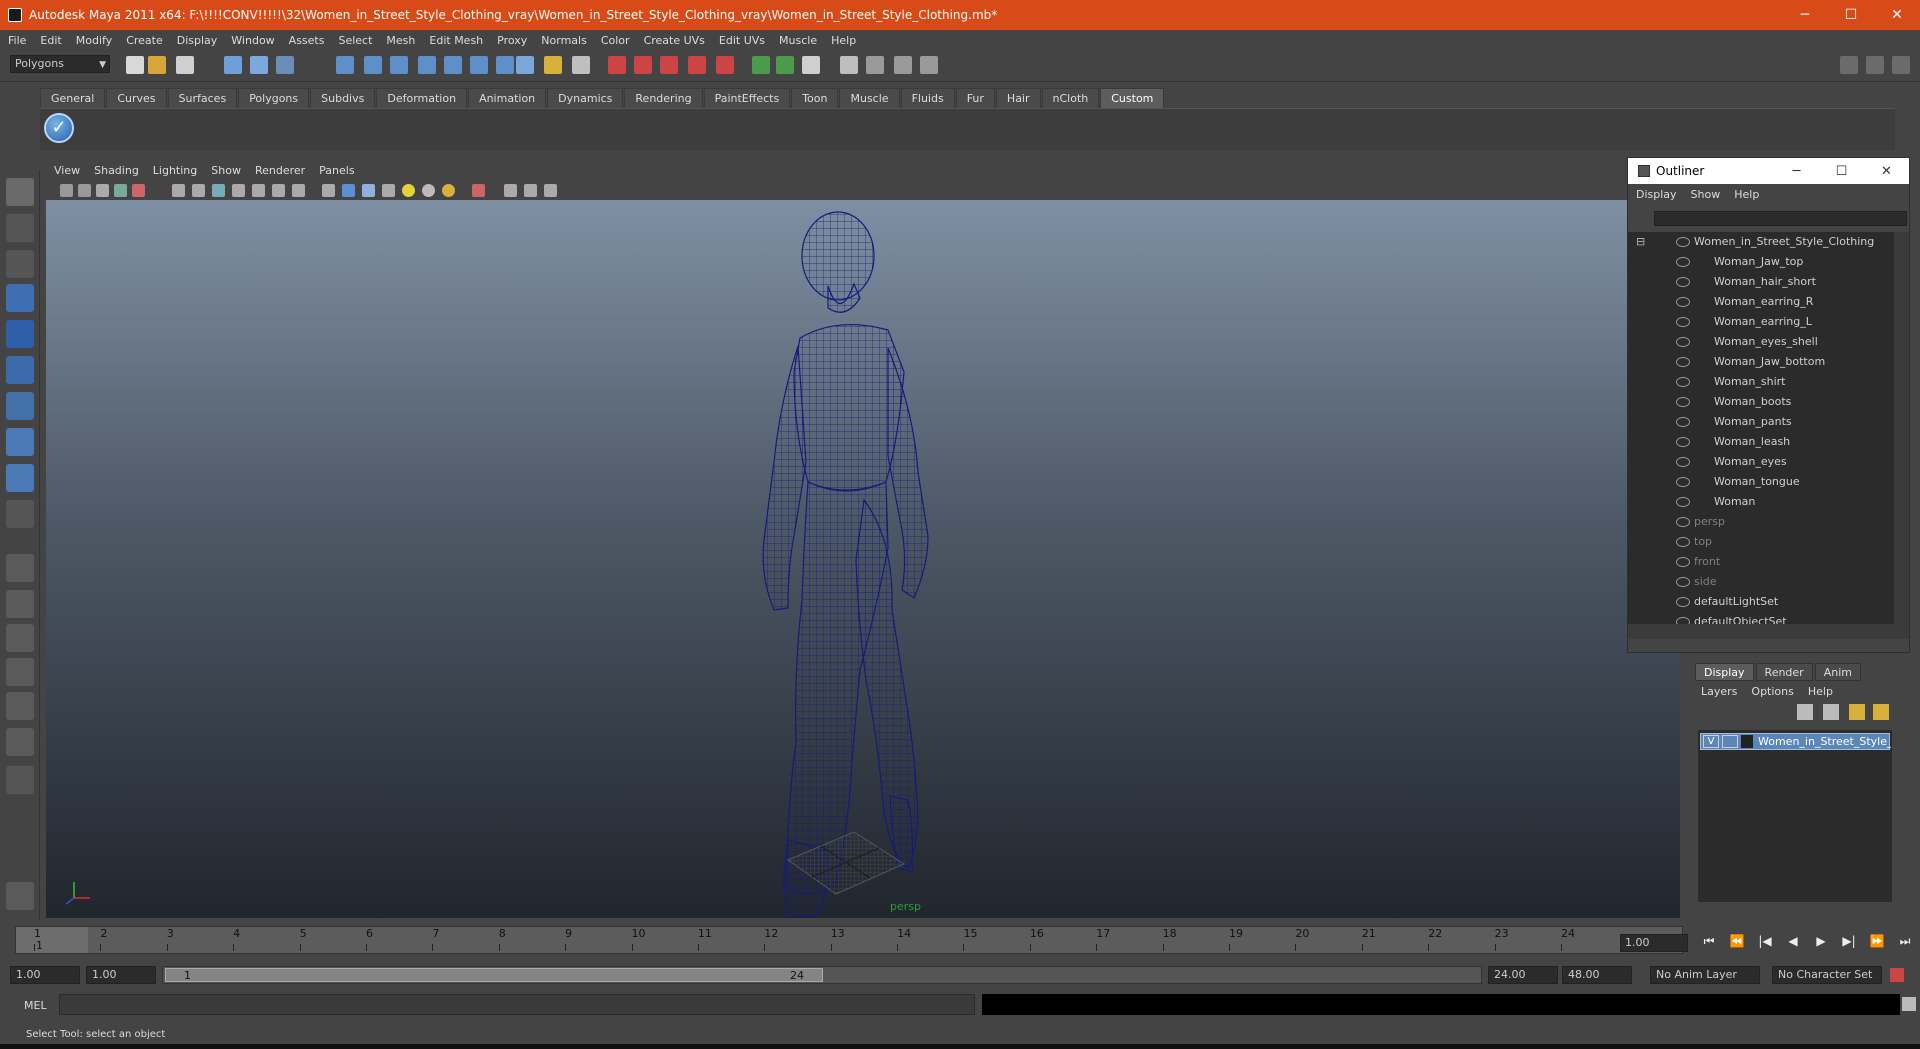 This screenshot has height=1049, width=1920. Describe the element at coordinates (328, 190) in the screenshot. I see `wireframe-shading-icon` at that location.